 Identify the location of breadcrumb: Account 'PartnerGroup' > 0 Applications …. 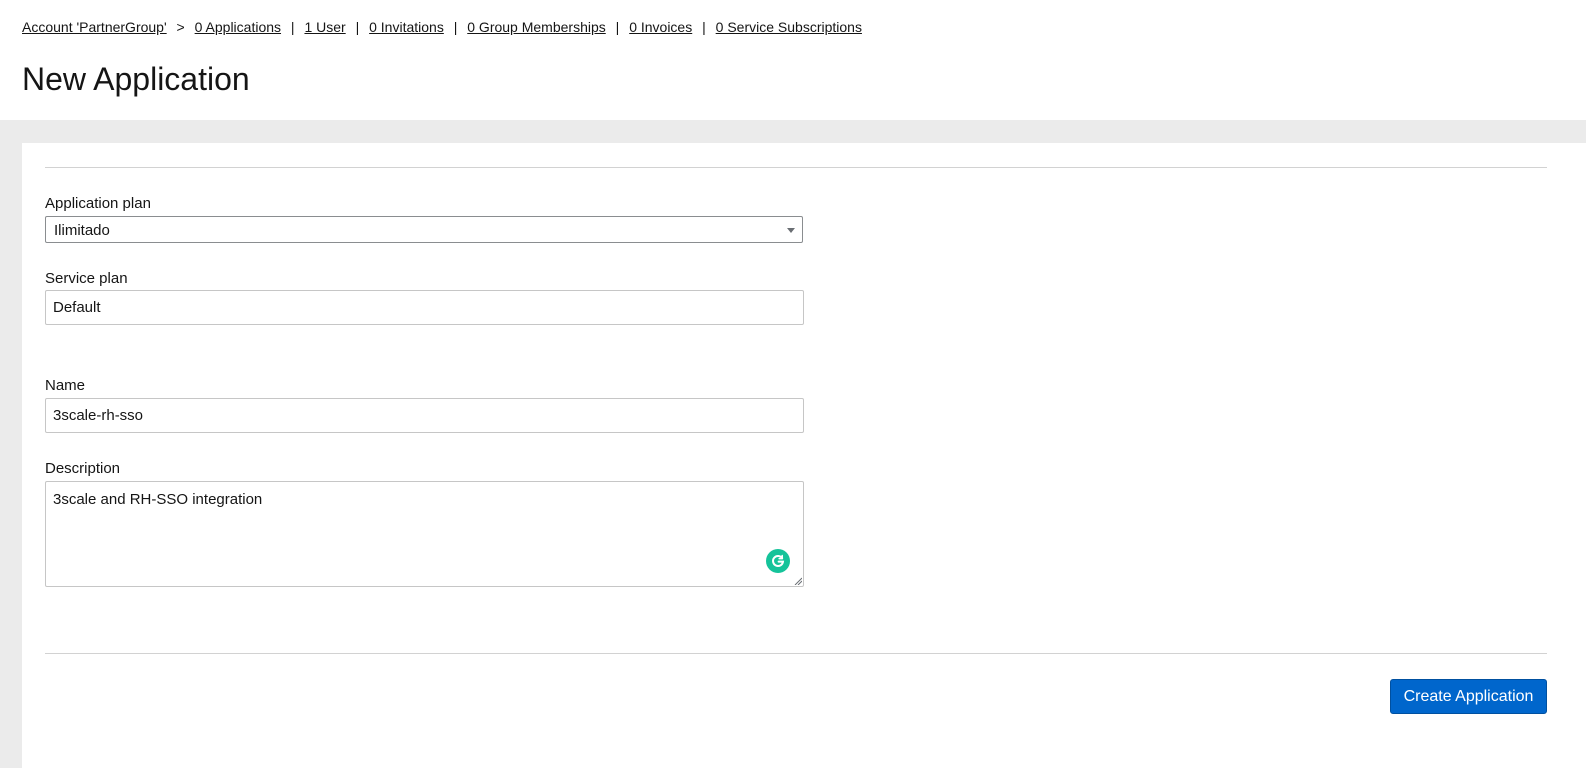
(442, 27).